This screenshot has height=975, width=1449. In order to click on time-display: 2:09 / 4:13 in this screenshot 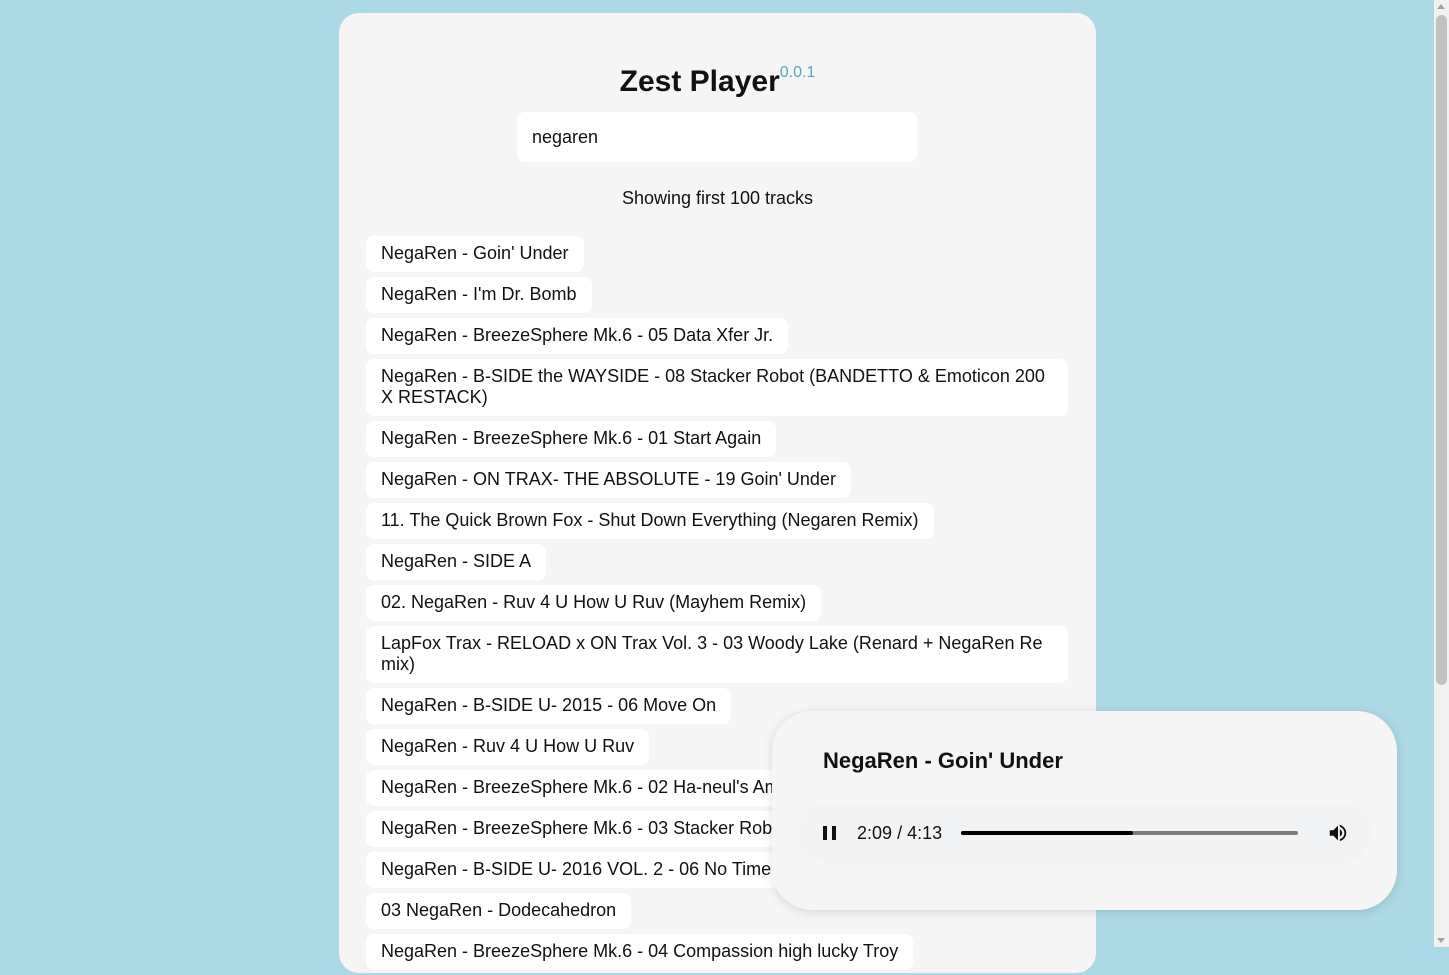, I will do `click(899, 833)`.